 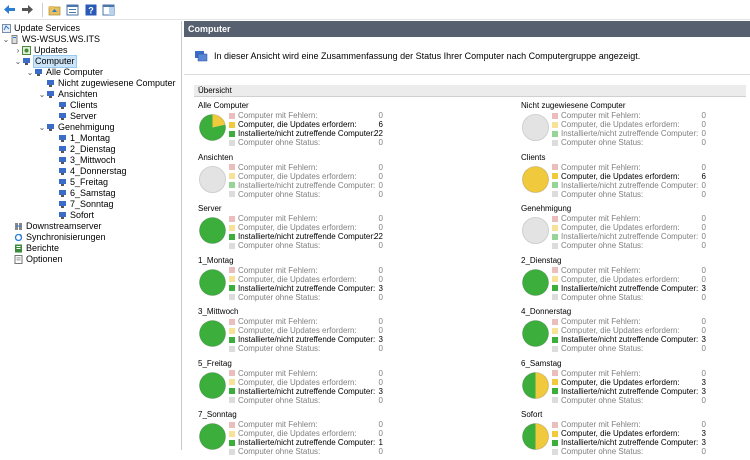 What do you see at coordinates (531, 414) in the screenshot?
I see `group-name: Sofort` at bounding box center [531, 414].